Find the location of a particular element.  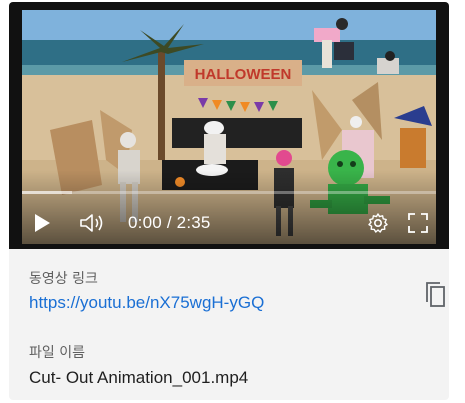

play-icon is located at coordinates (42, 223).